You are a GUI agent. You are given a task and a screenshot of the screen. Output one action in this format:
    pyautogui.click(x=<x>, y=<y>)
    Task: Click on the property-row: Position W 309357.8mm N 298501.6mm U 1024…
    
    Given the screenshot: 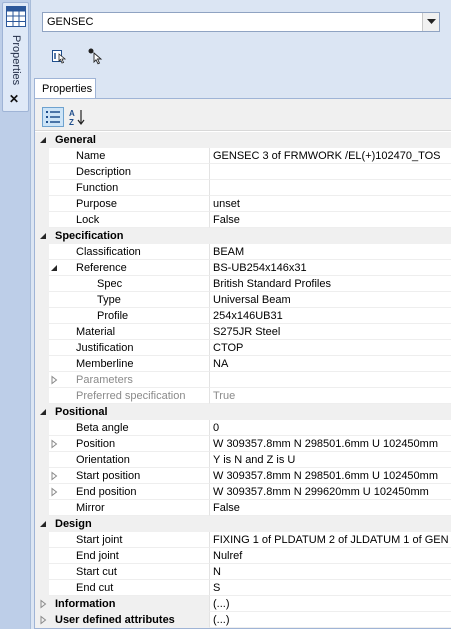 What is the action you would take?
    pyautogui.click(x=243, y=444)
    